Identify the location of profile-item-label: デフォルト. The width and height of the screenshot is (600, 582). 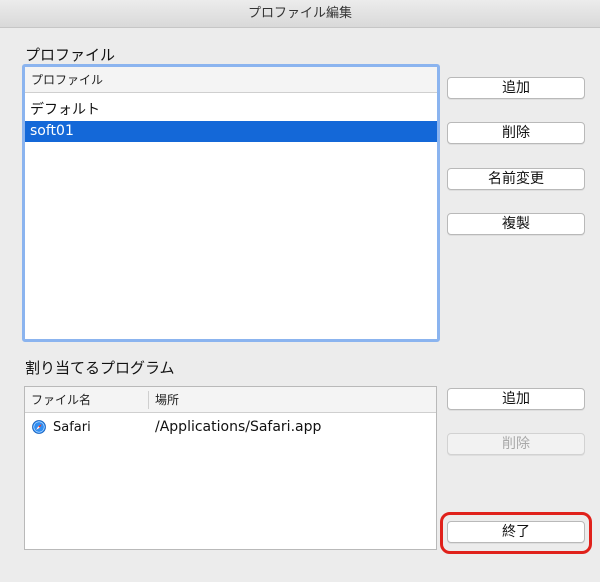
(65, 110).